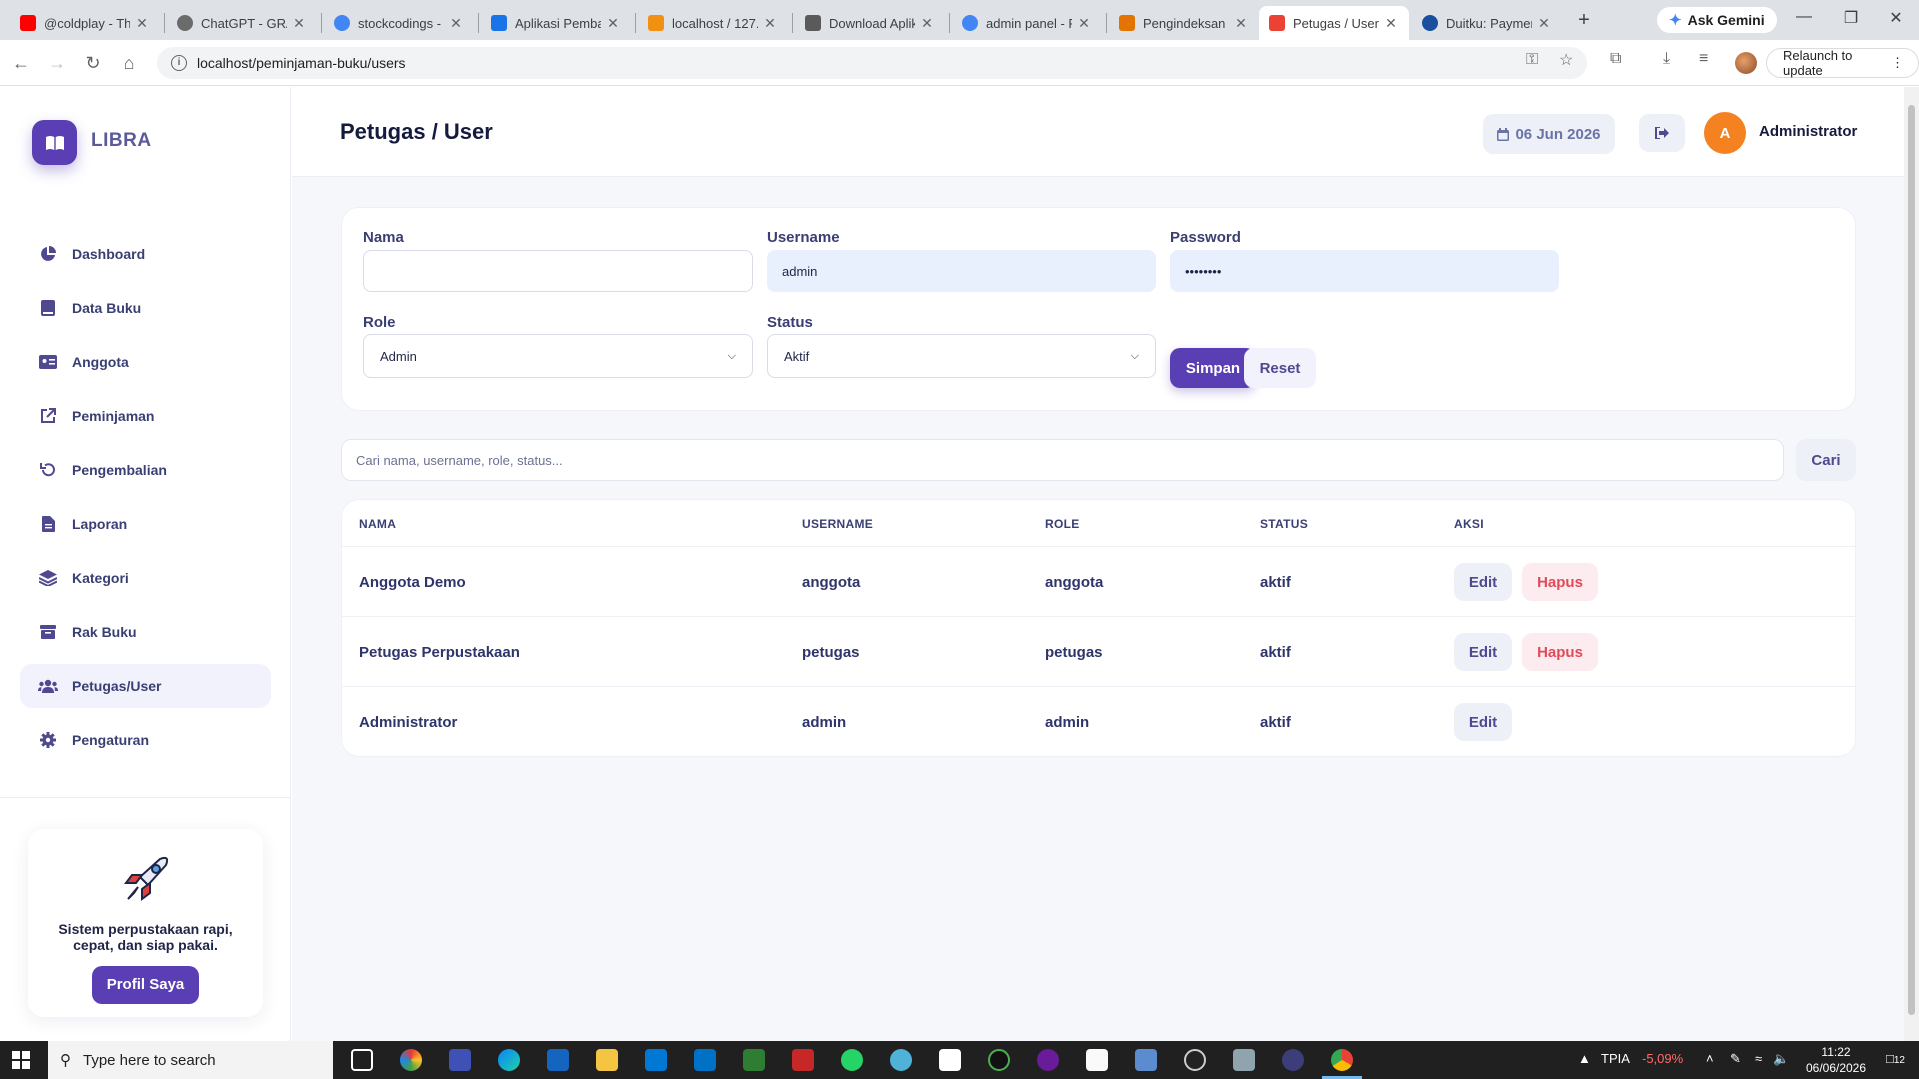 This screenshot has height=1079, width=1919. Describe the element at coordinates (1293, 1060) in the screenshot. I see `fx-app-icon` at that location.